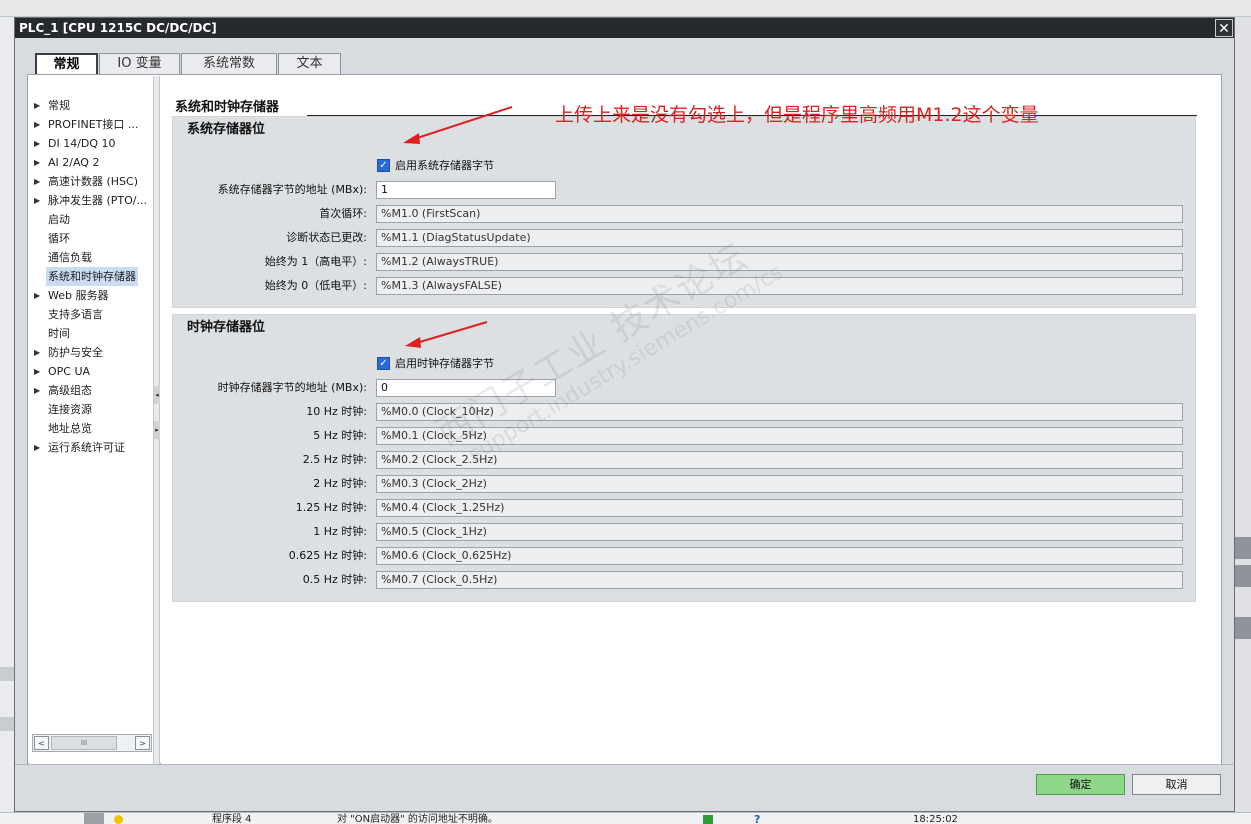 The height and width of the screenshot is (824, 1251). Describe the element at coordinates (91, 276) in the screenshot. I see `nav-item-system-clock-memory: 系统和时钟存储器` at that location.